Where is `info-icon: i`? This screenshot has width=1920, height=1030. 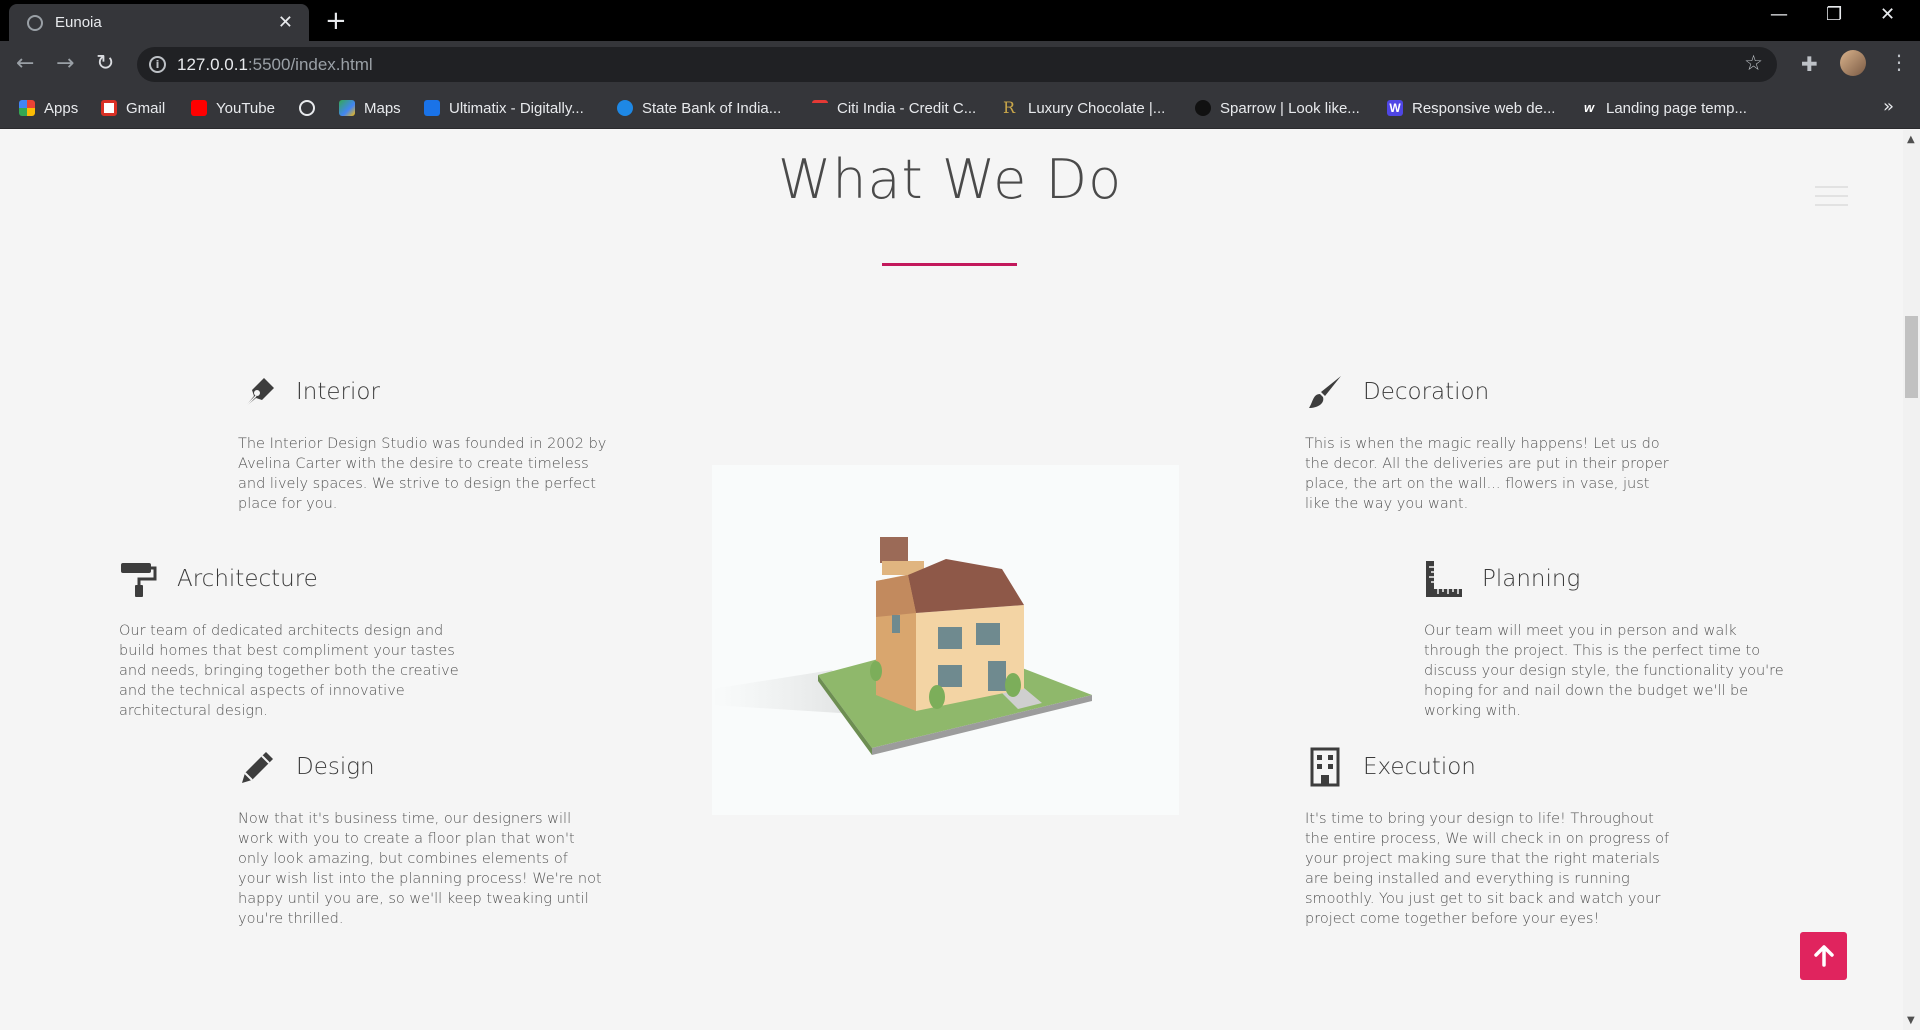
info-icon: i is located at coordinates (157, 64).